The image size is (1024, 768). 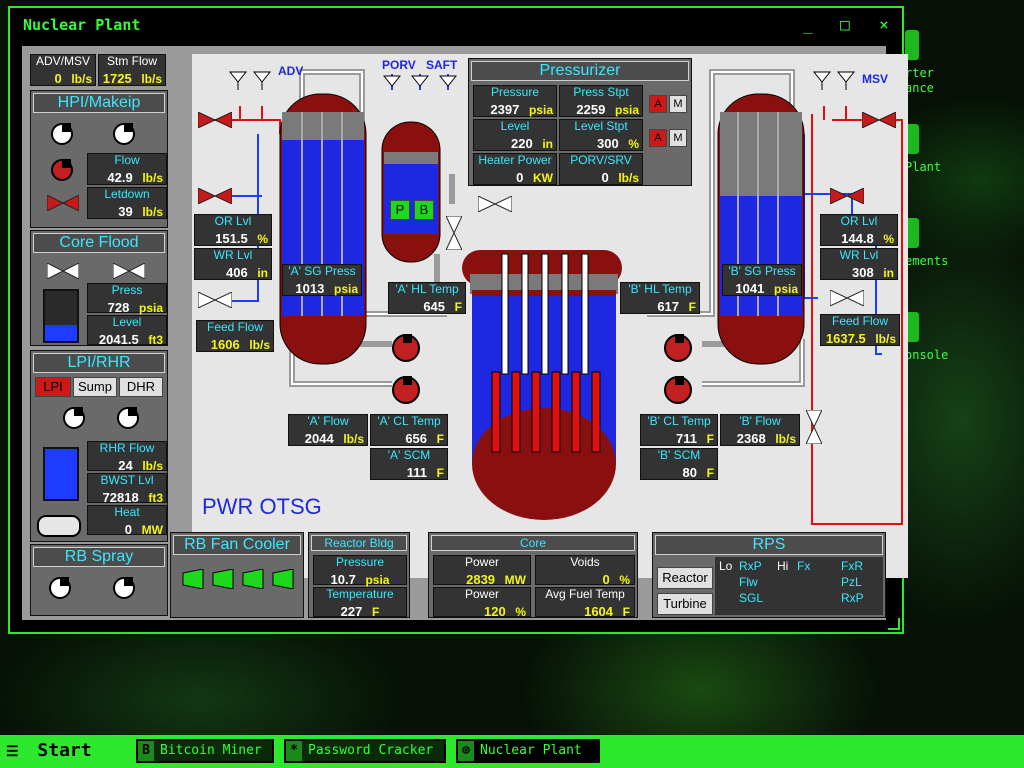 What do you see at coordinates (283, 579) in the screenshot?
I see `fan-cooler-4-icon` at bounding box center [283, 579].